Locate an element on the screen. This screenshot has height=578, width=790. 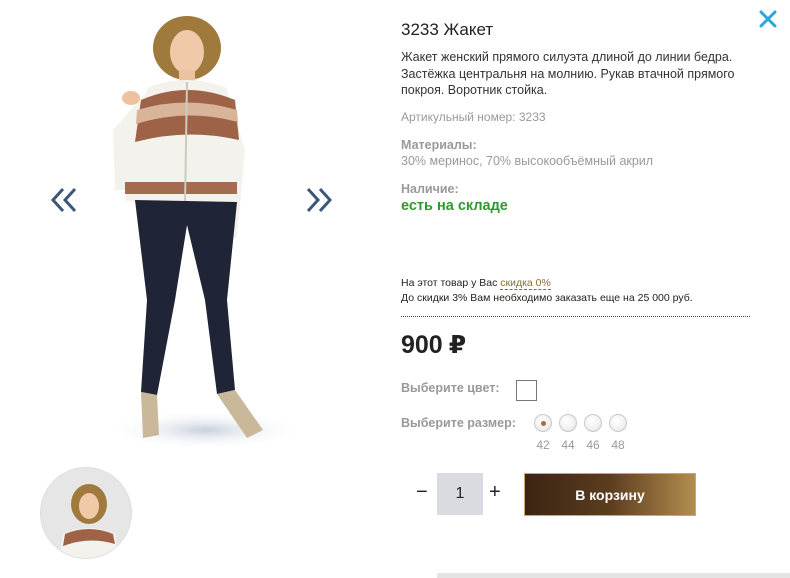
gallery-prev-button is located at coordinates (65, 200).